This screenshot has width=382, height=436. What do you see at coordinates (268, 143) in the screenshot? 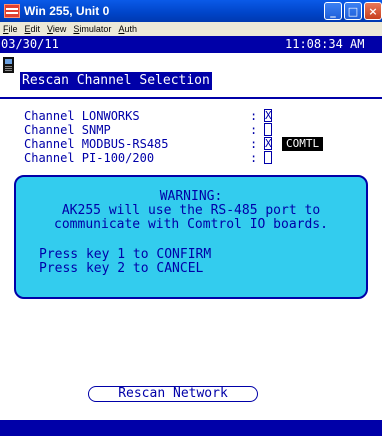
I see `channel-checkbox-modbus-rs485: X` at bounding box center [268, 143].